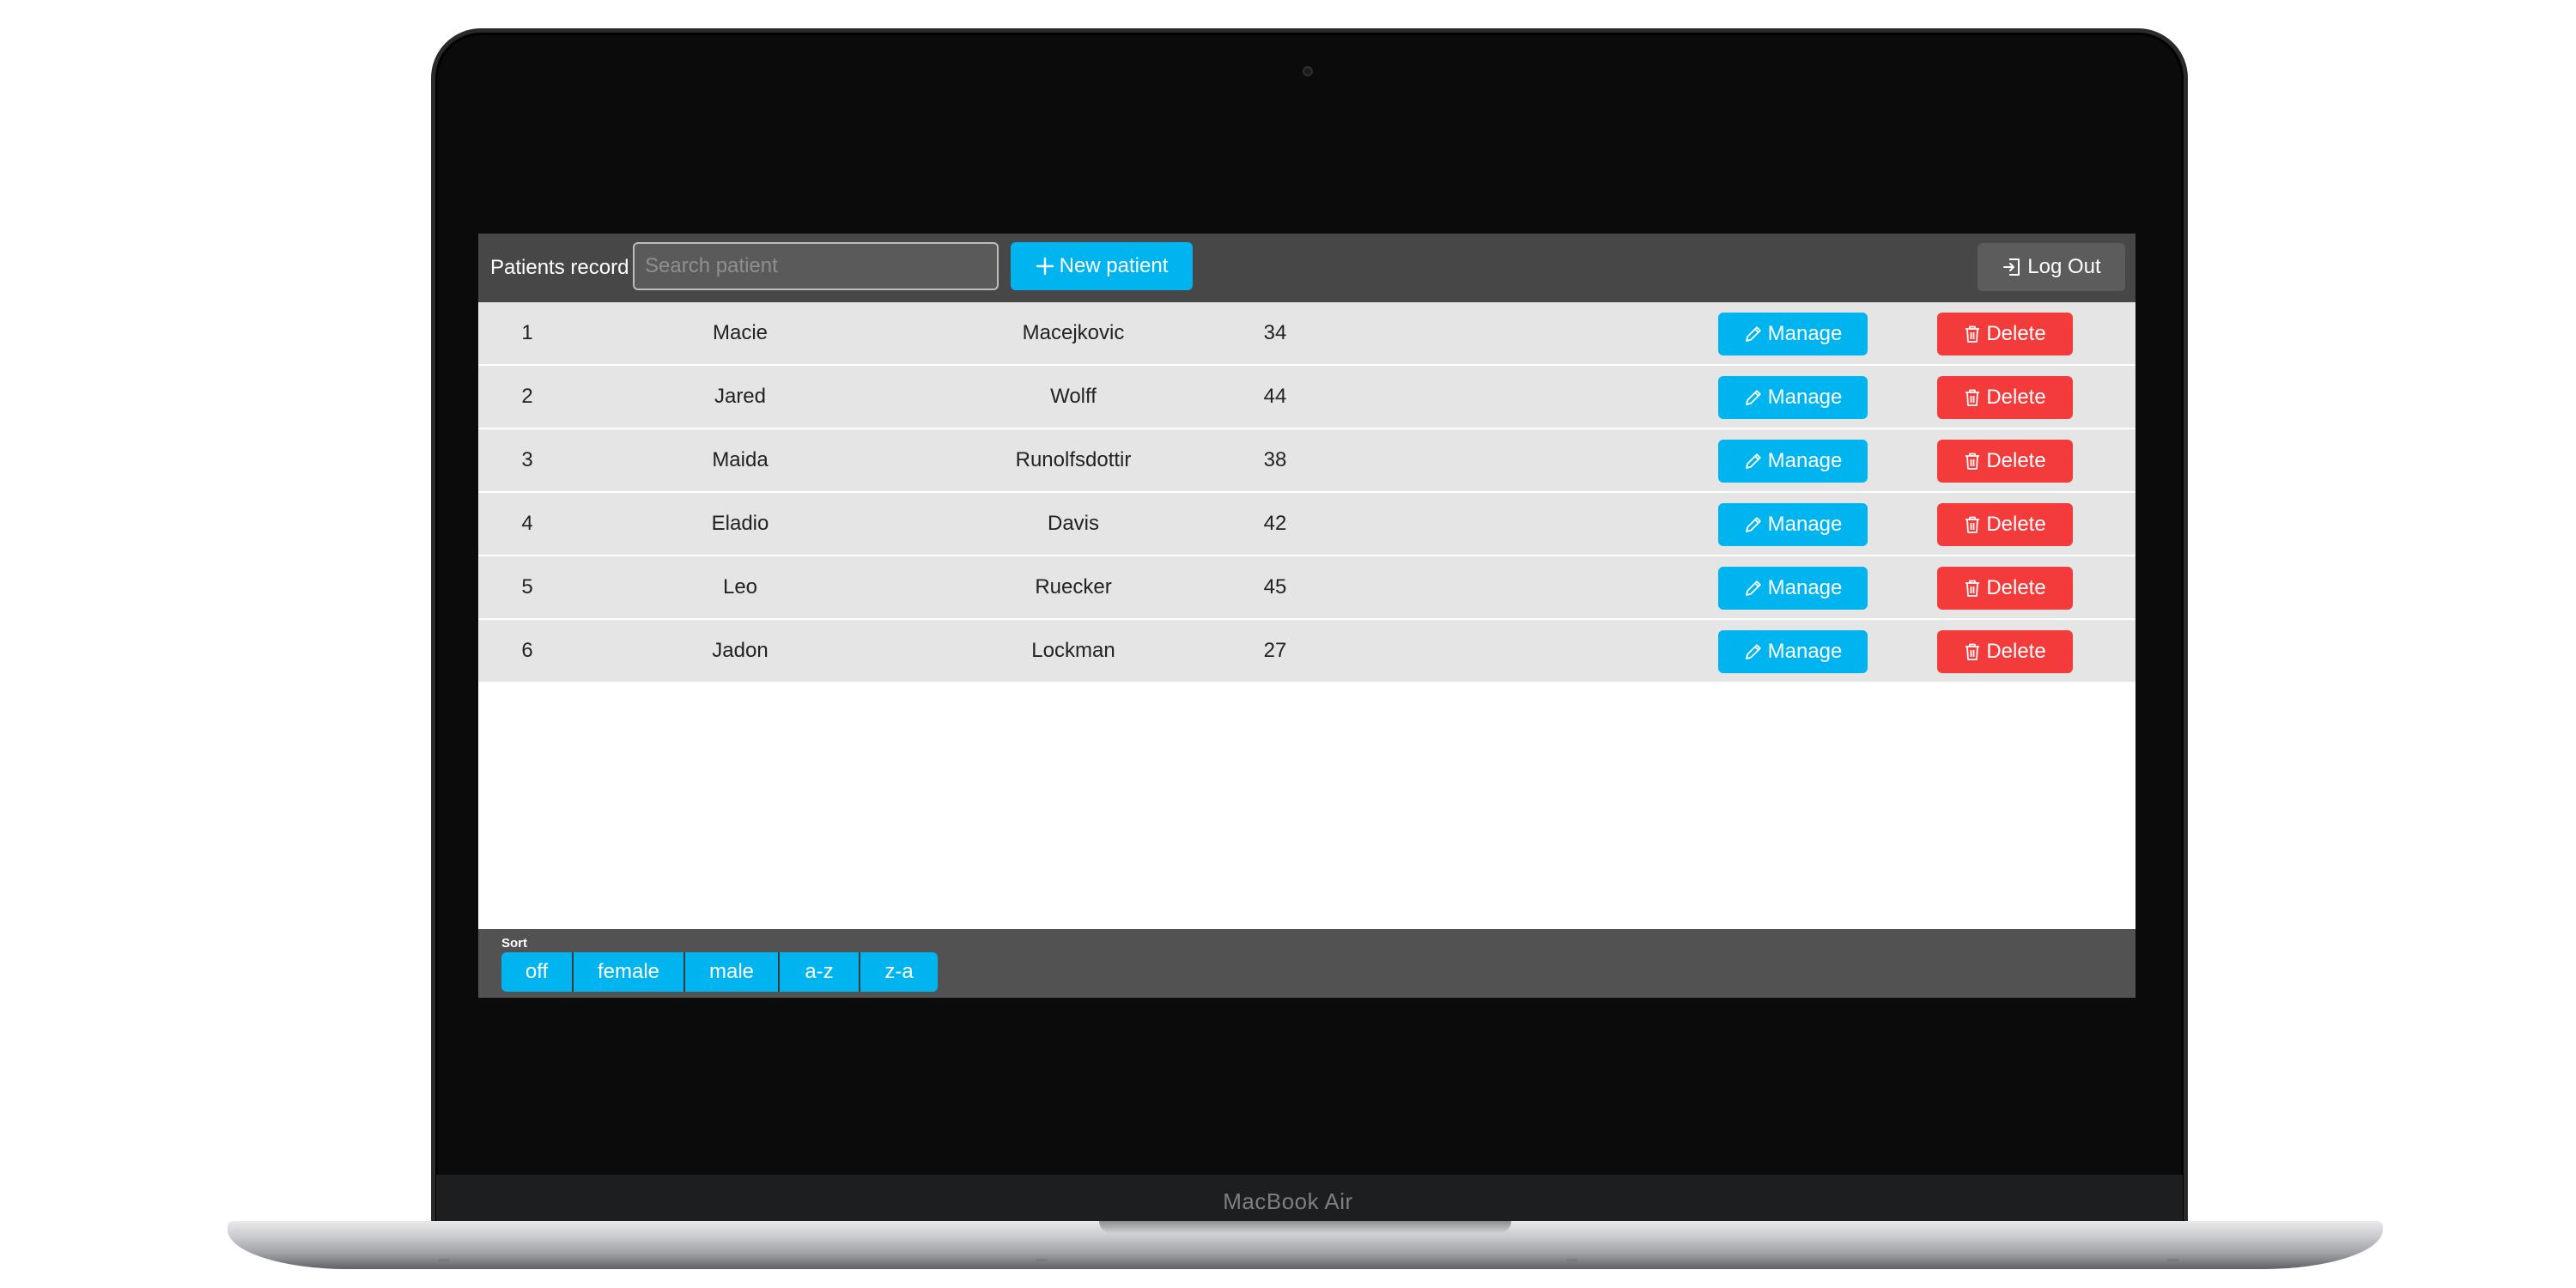  I want to click on sort-options: off female male a-z z-a, so click(719, 972).